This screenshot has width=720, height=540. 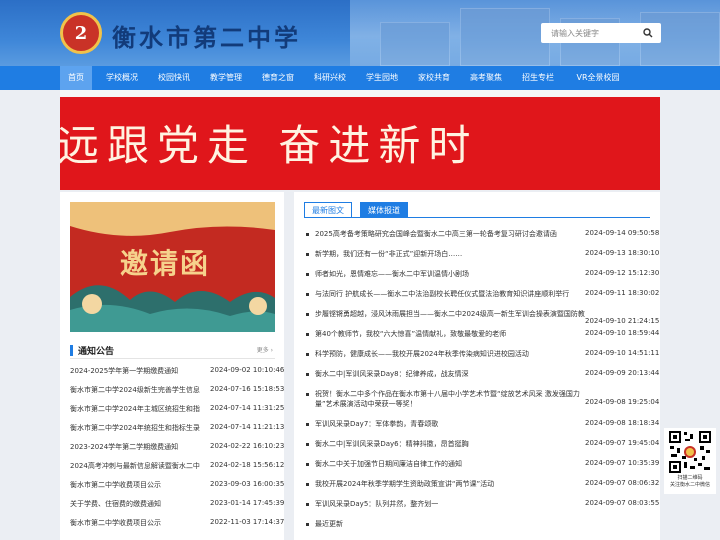 I want to click on news-tabs: 最新图文 媒体报道, so click(x=477, y=210).